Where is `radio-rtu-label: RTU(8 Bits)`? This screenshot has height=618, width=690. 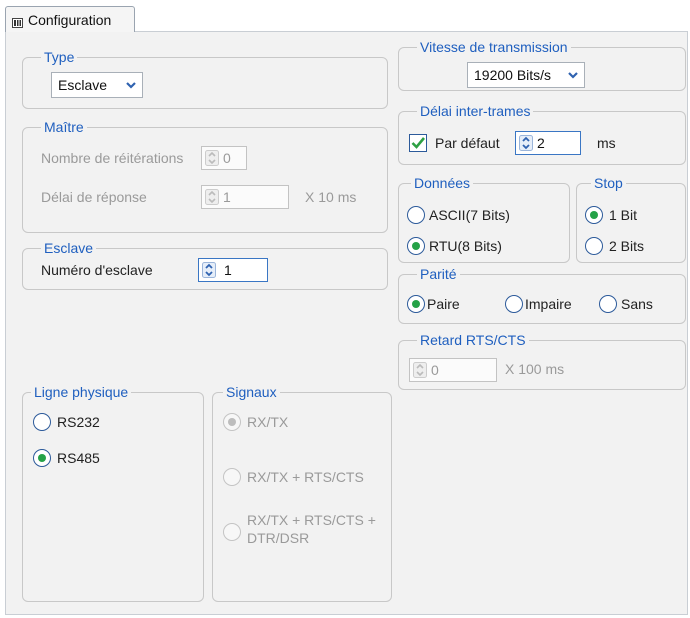
radio-rtu-label: RTU(8 Bits) is located at coordinates (465, 246).